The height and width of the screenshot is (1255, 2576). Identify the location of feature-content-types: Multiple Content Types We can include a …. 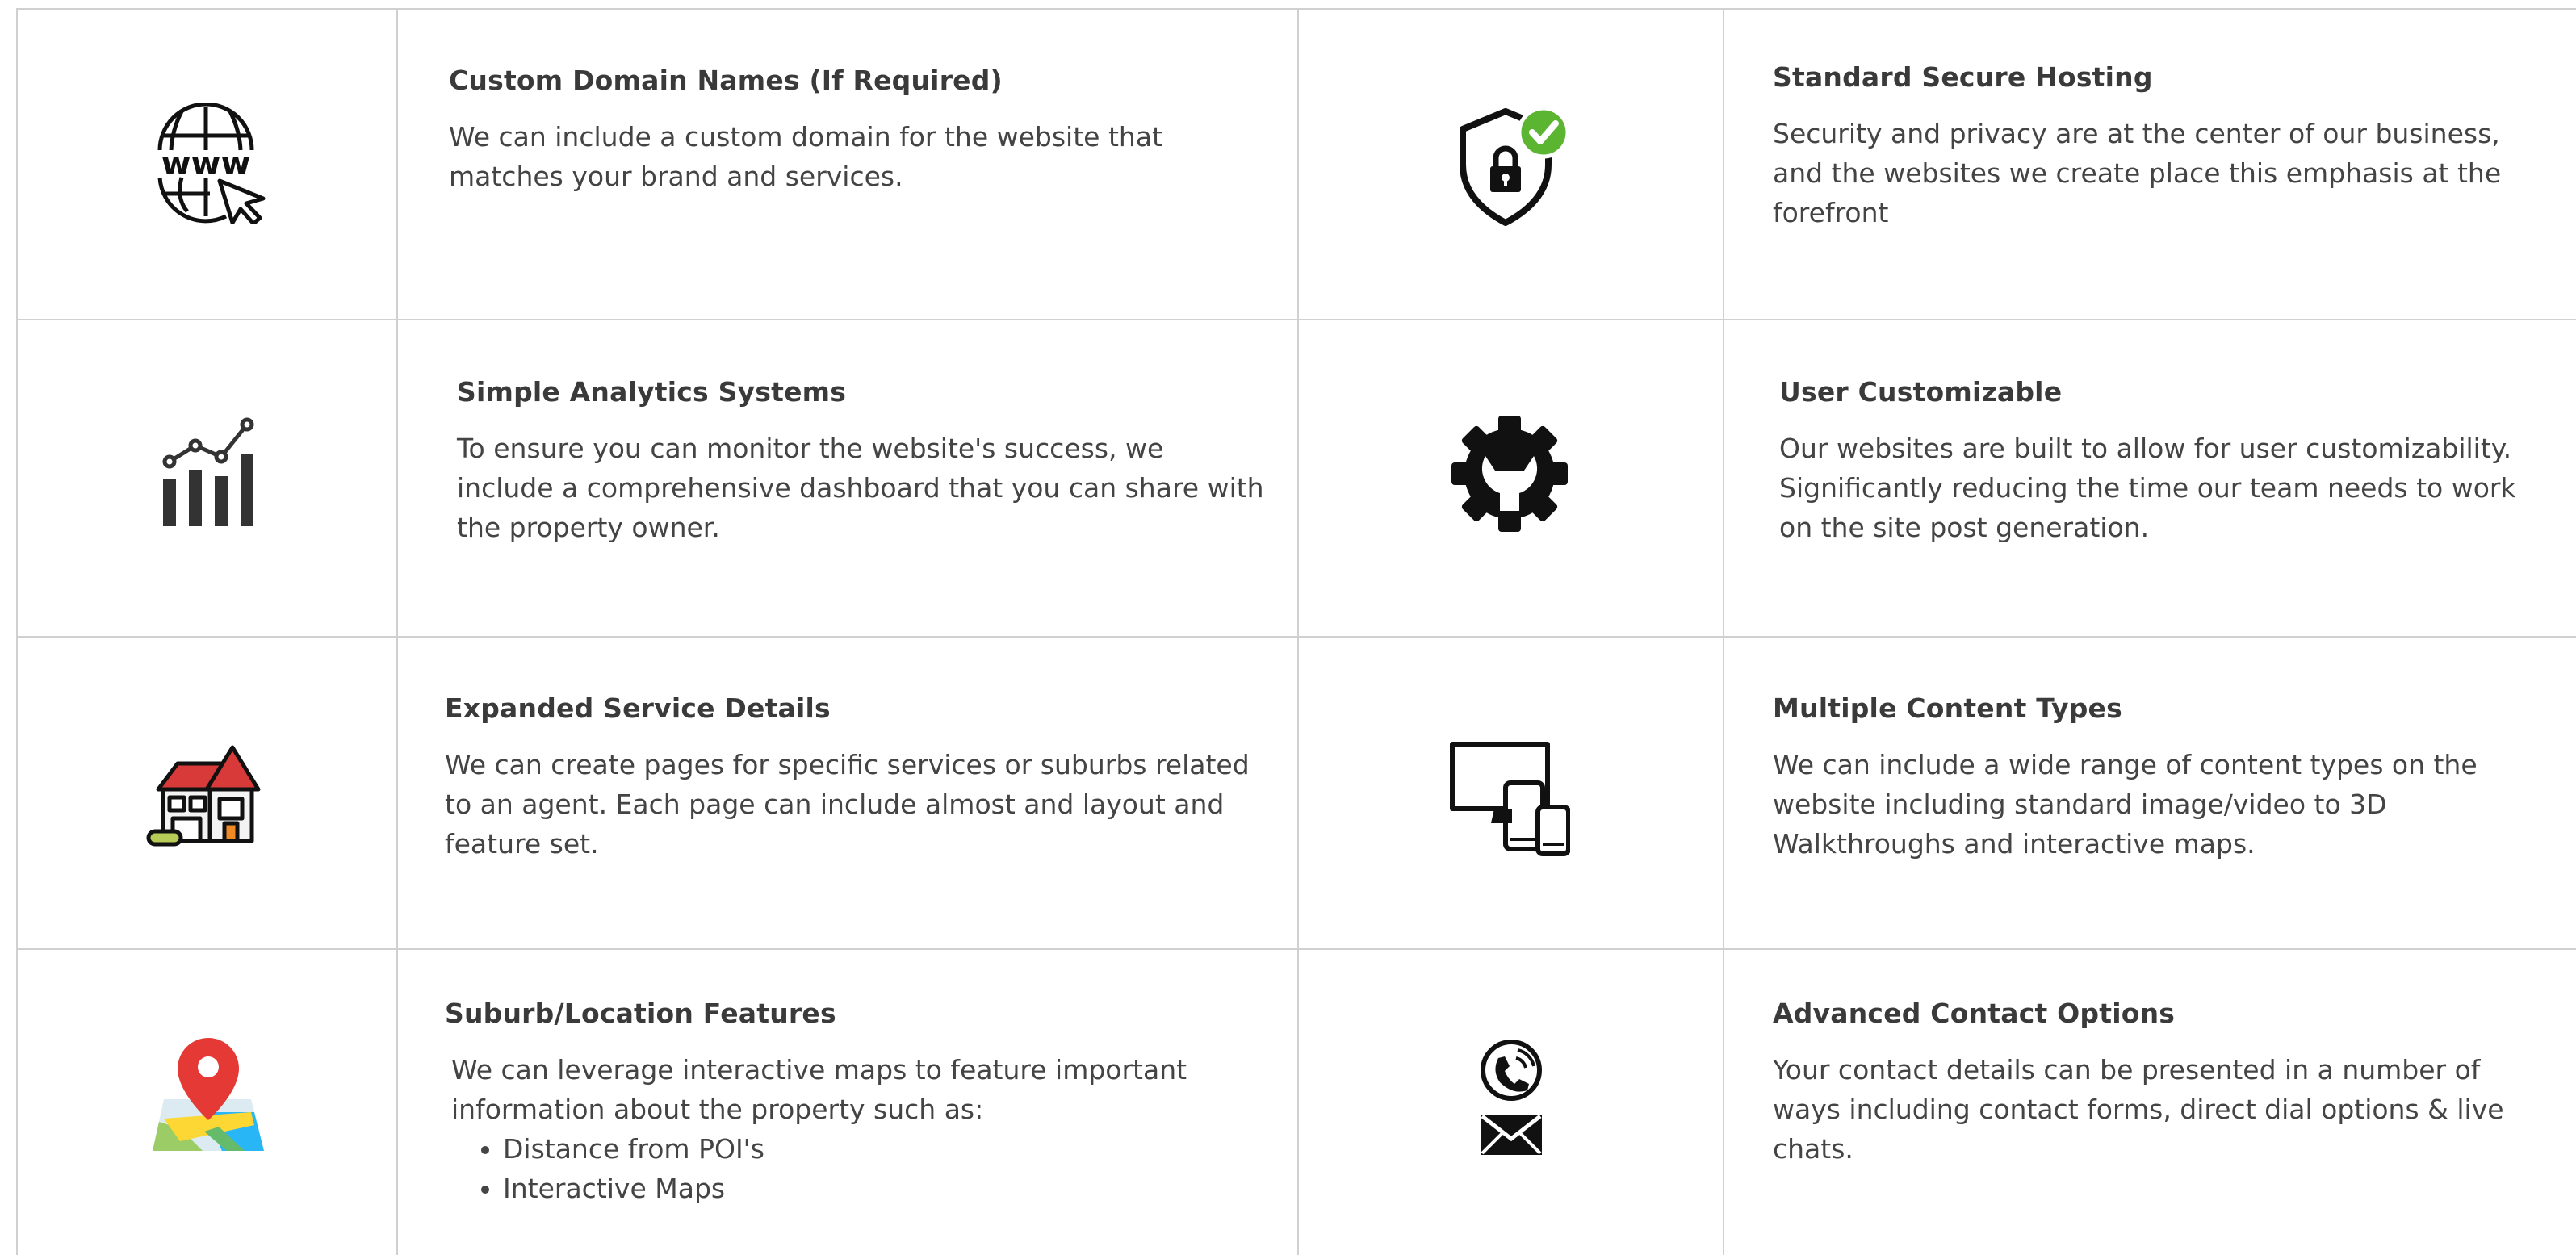
(2160, 778).